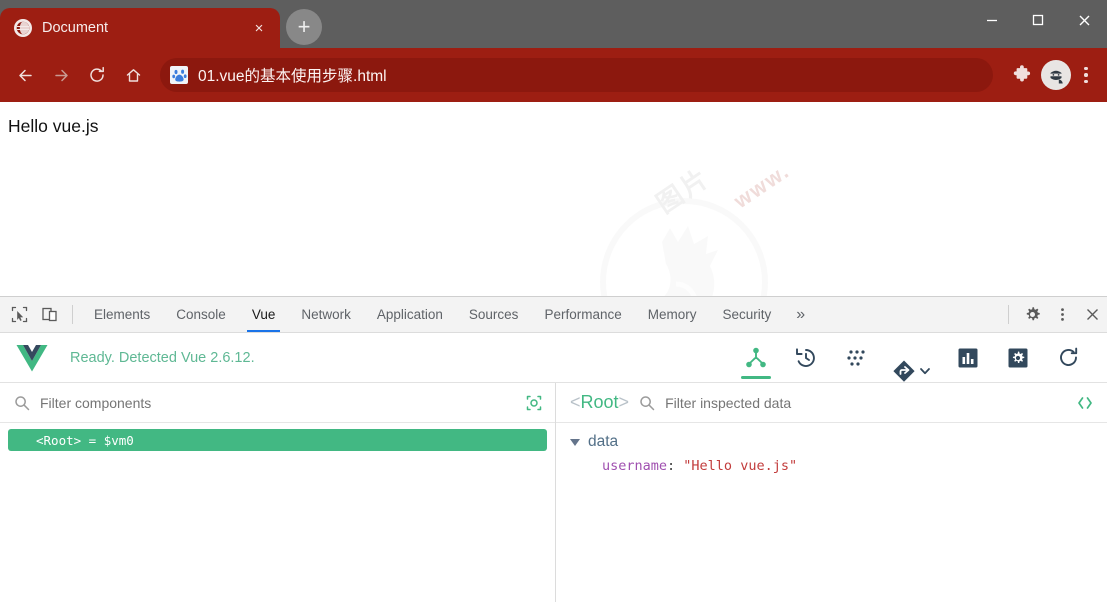 This screenshot has height=602, width=1107. Describe the element at coordinates (410, 314) in the screenshot. I see `devtools-tab-application: Application` at that location.